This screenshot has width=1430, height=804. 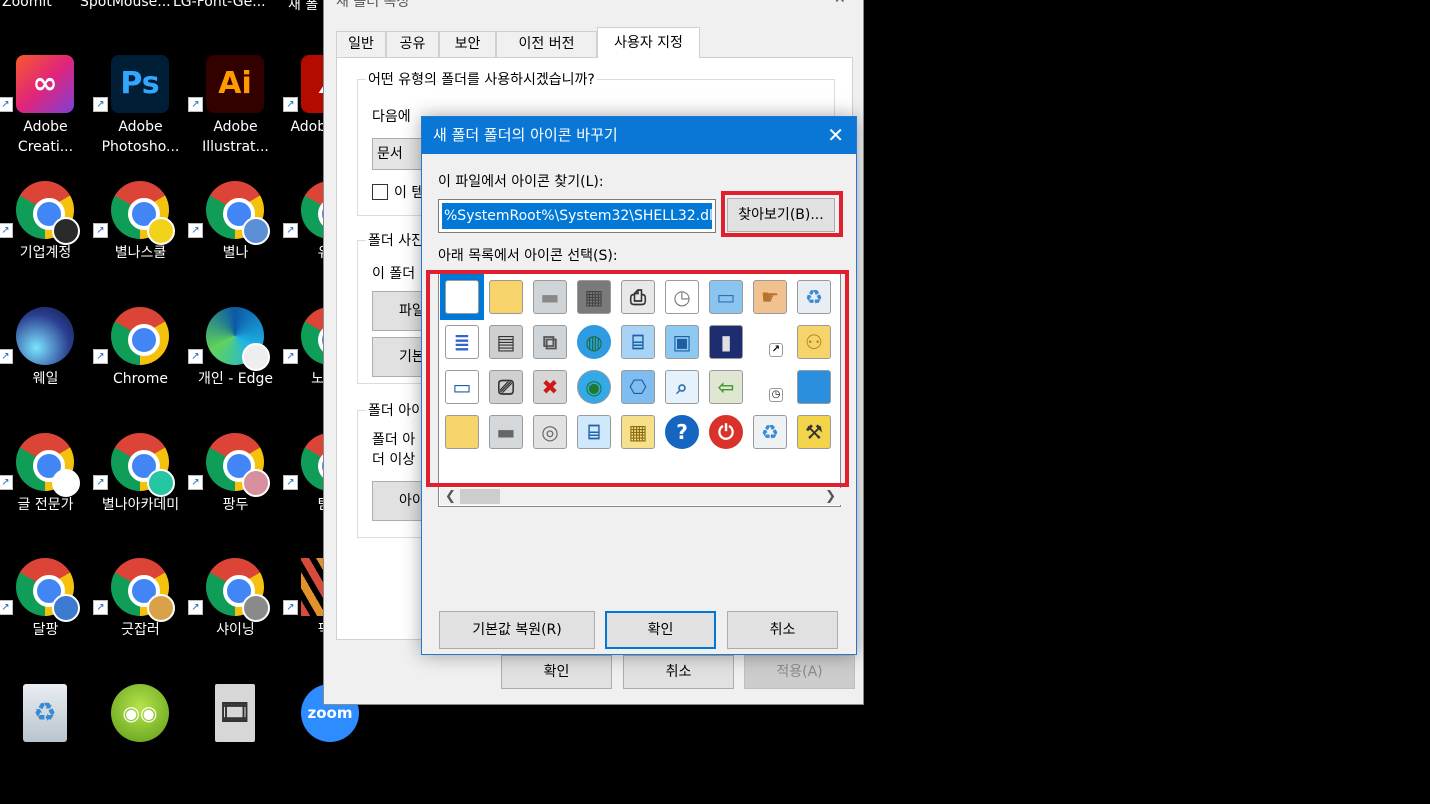 What do you see at coordinates (46, 744) in the screenshot?
I see `desktop-icon: ♻` at bounding box center [46, 744].